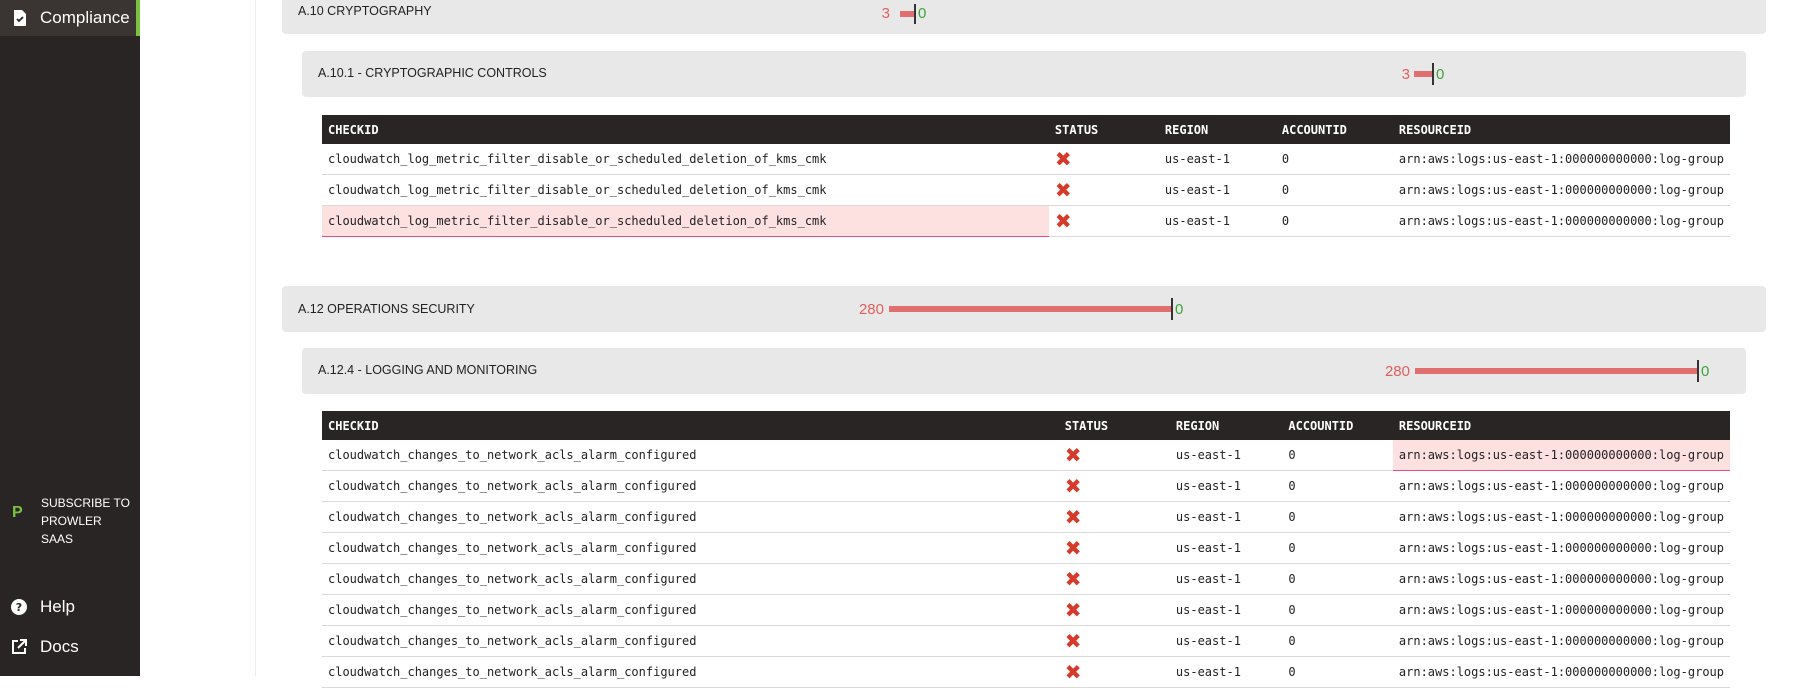 Image resolution: width=1802 pixels, height=688 pixels. I want to click on section-a12-4-header: A.12.4 - LOGGING AND MONITORING 280 0, so click(1024, 371).